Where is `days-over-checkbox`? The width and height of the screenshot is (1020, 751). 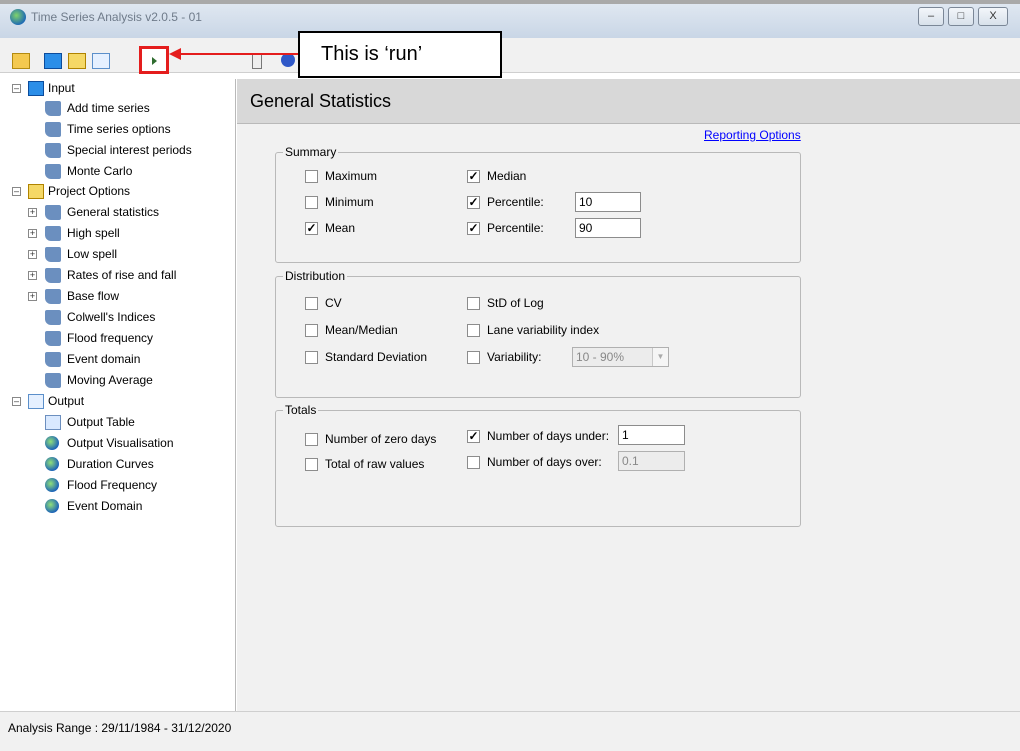
days-over-checkbox is located at coordinates (473, 462).